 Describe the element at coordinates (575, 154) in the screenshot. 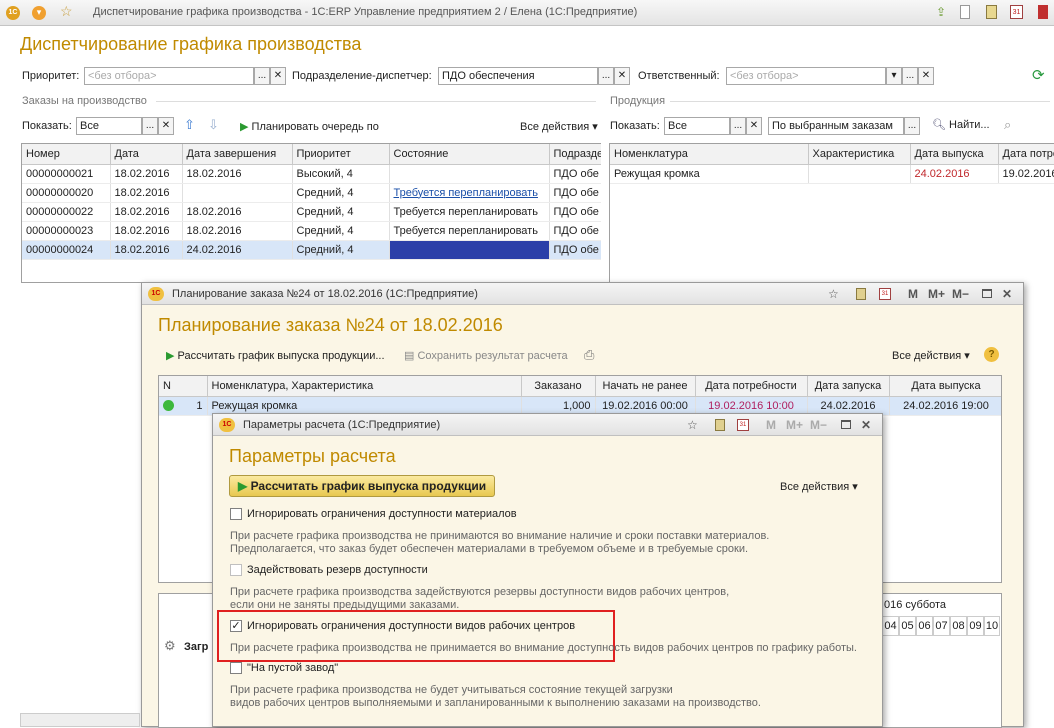

I see `col-division: Подразде` at that location.